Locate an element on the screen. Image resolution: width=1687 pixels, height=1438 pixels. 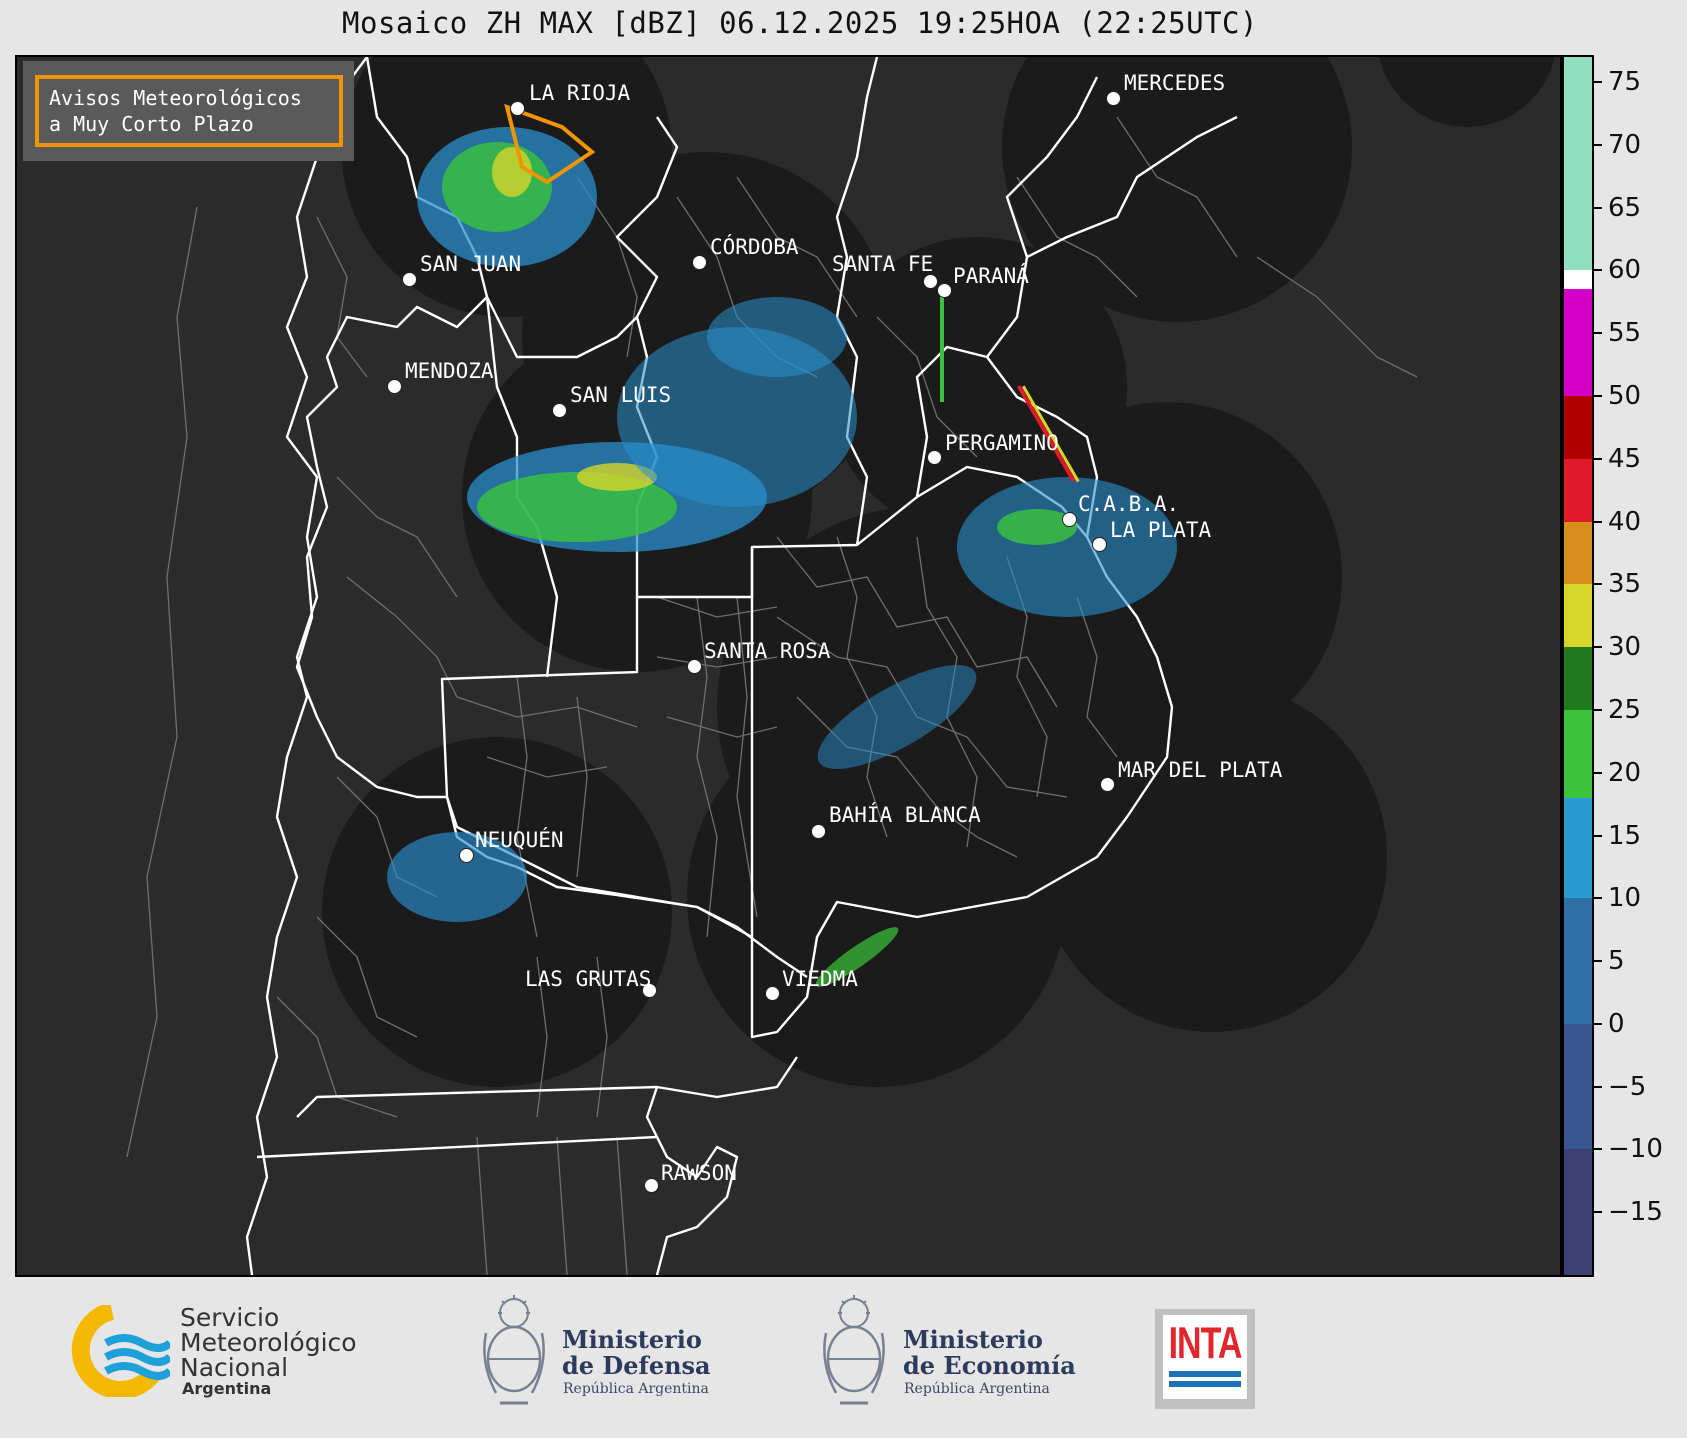
city-label-la-rioja: LA RIOJA is located at coordinates (580, 93).